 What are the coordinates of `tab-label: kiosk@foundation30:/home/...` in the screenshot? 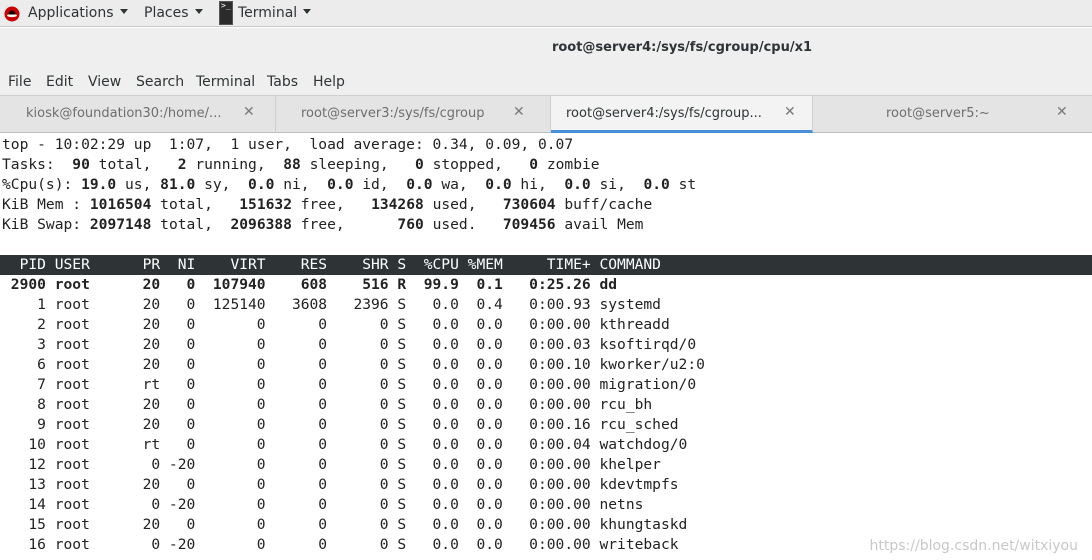 It's located at (124, 113).